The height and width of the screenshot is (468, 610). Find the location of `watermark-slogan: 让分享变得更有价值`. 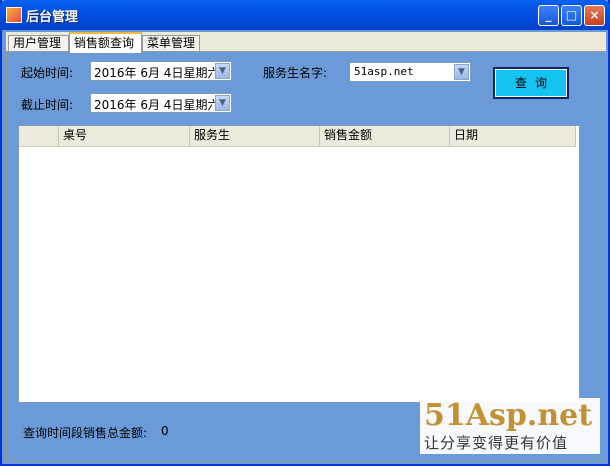

watermark-slogan: 让分享变得更有价值 is located at coordinates (496, 443).